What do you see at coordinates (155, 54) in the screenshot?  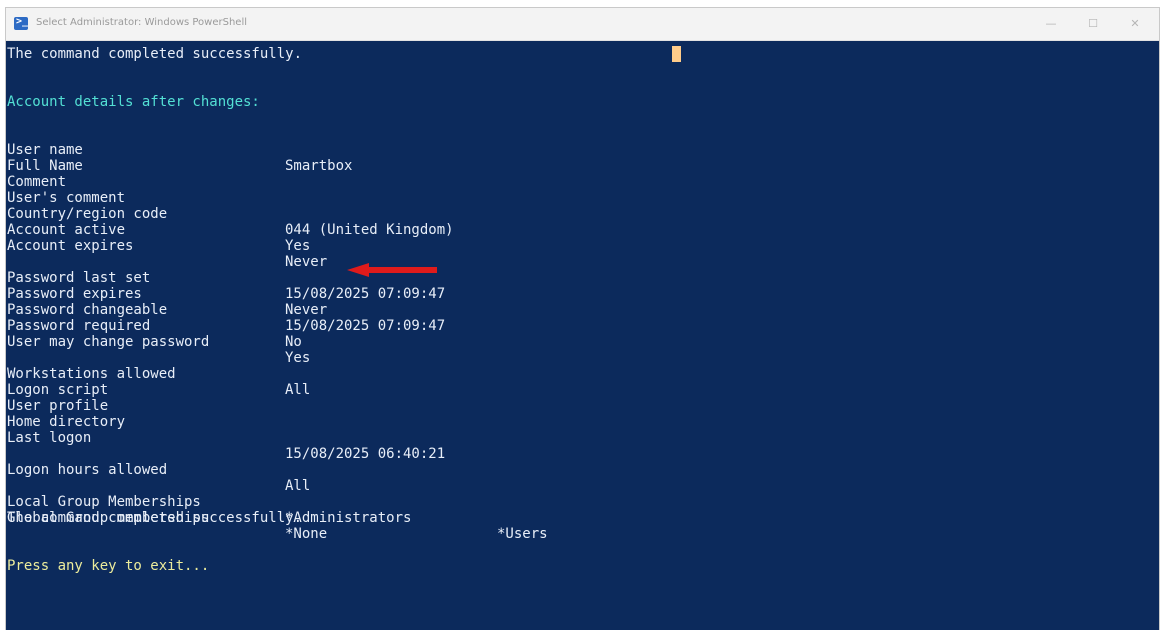 I see `first-line: The command completed successfully.` at bounding box center [155, 54].